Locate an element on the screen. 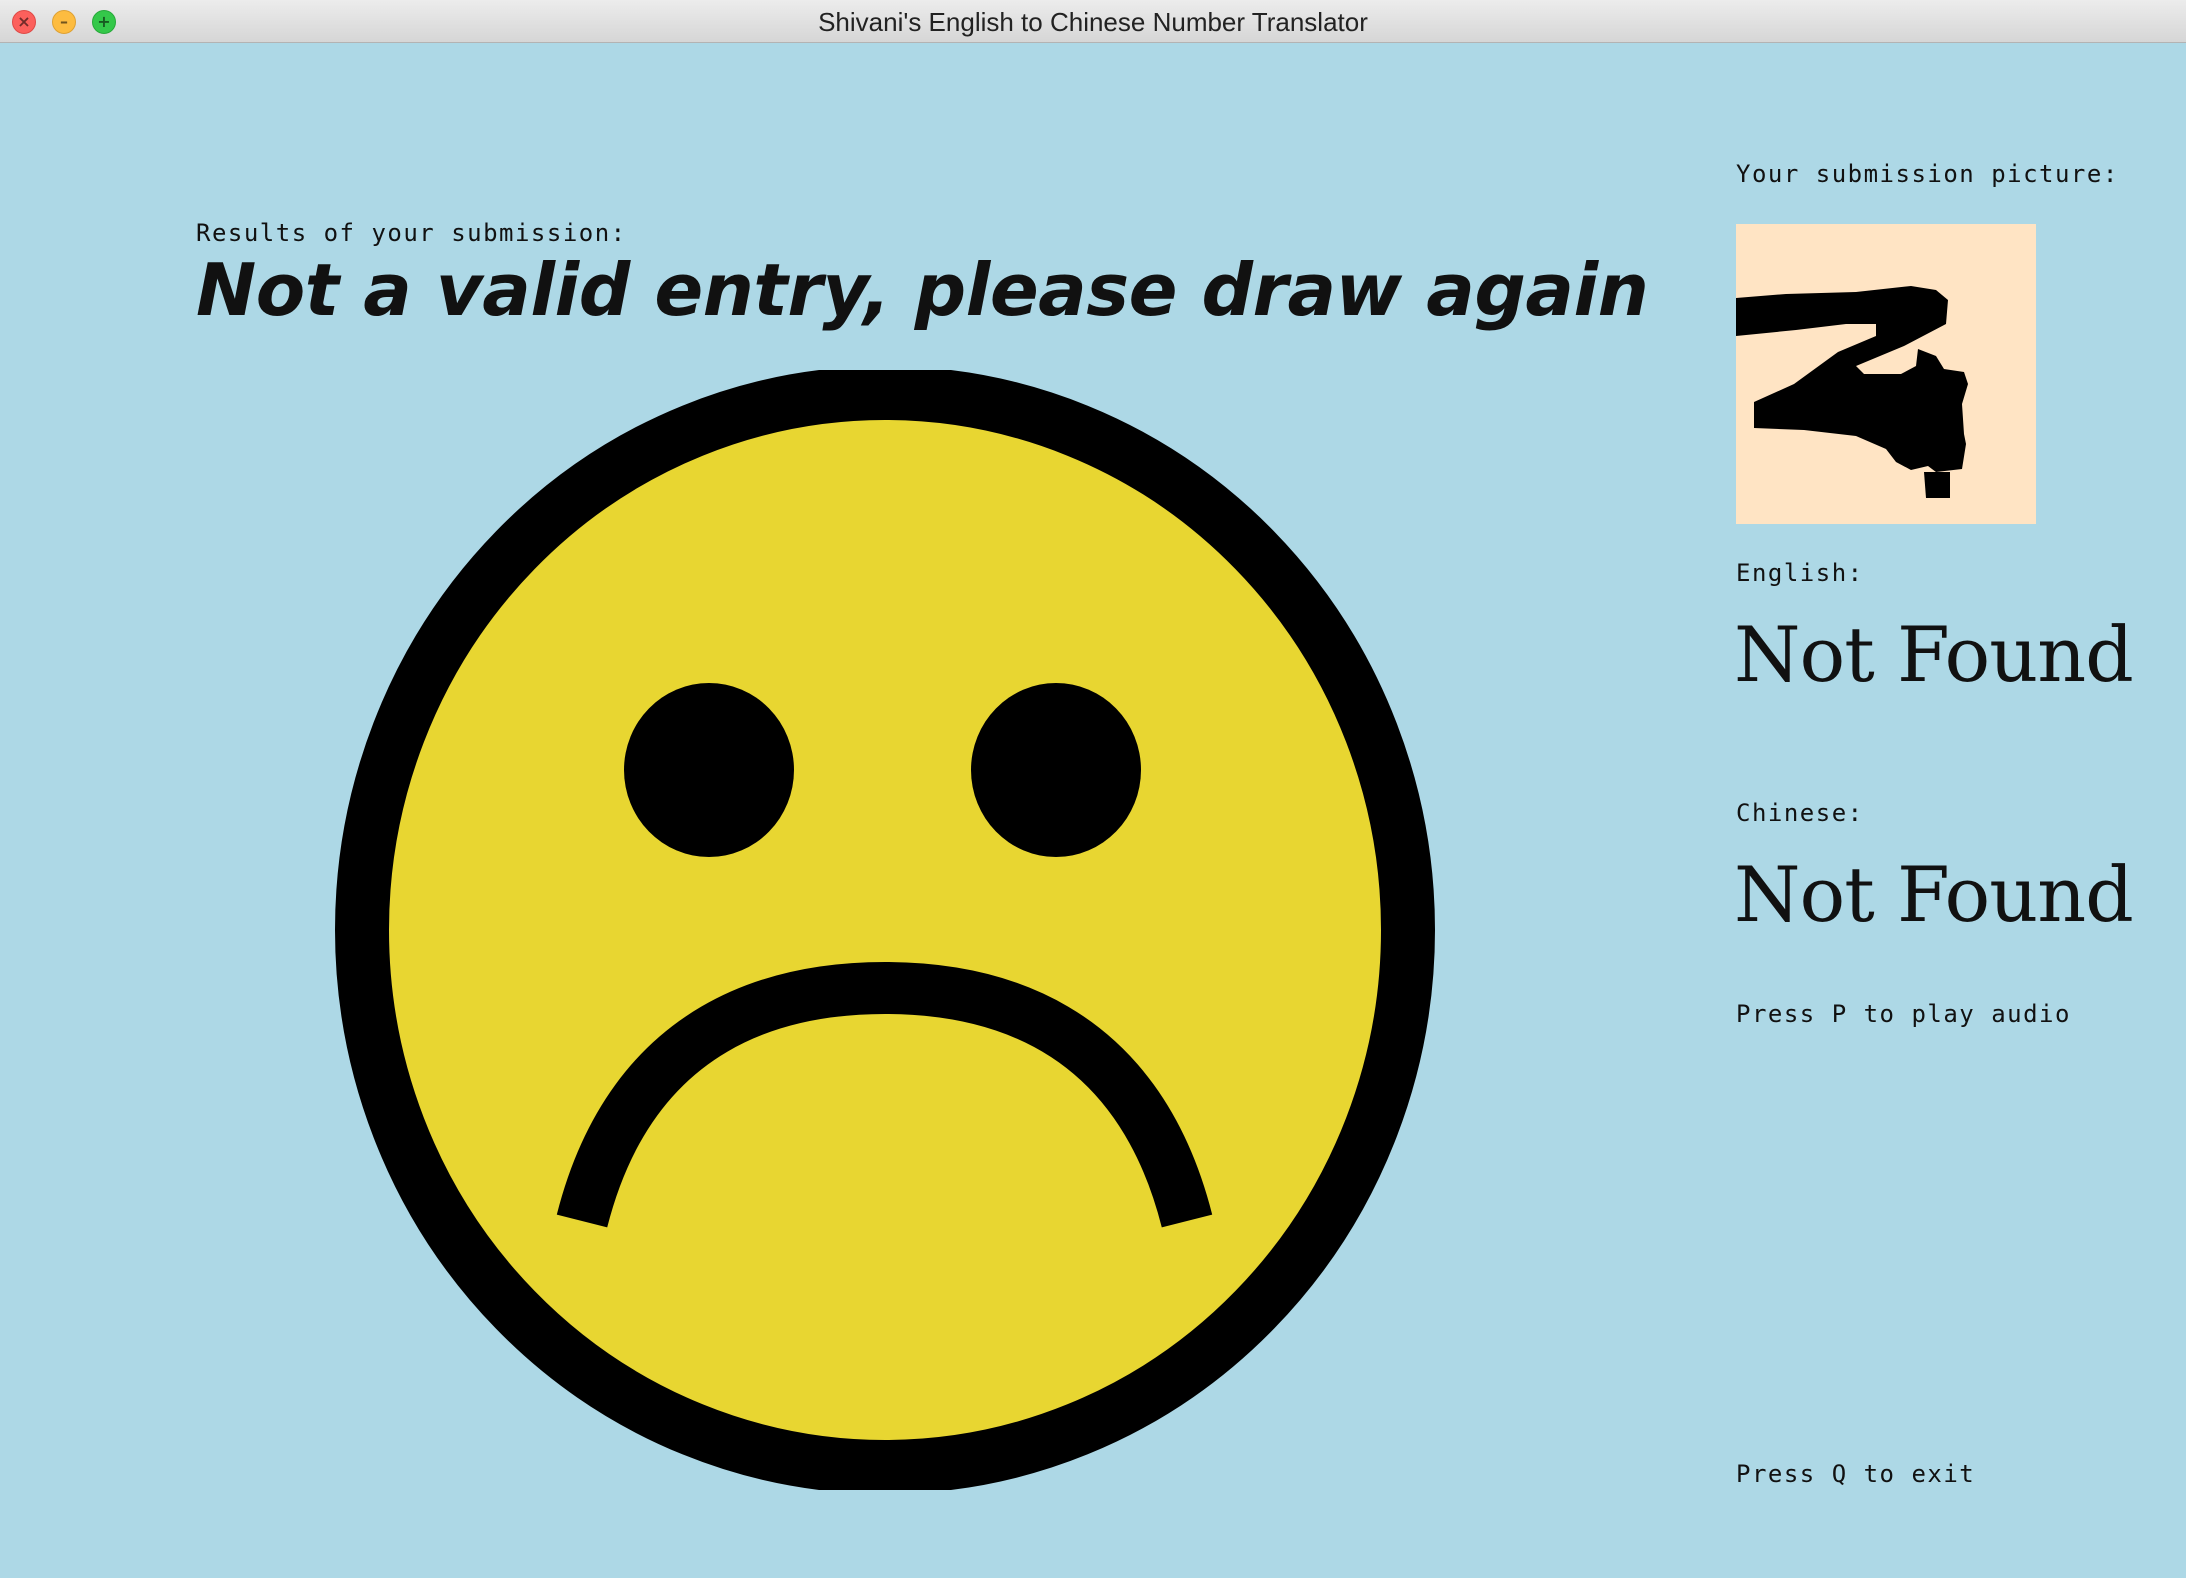 The width and height of the screenshot is (2186, 1578). exit-hint: Press Q to exit is located at coordinates (1856, 1474).